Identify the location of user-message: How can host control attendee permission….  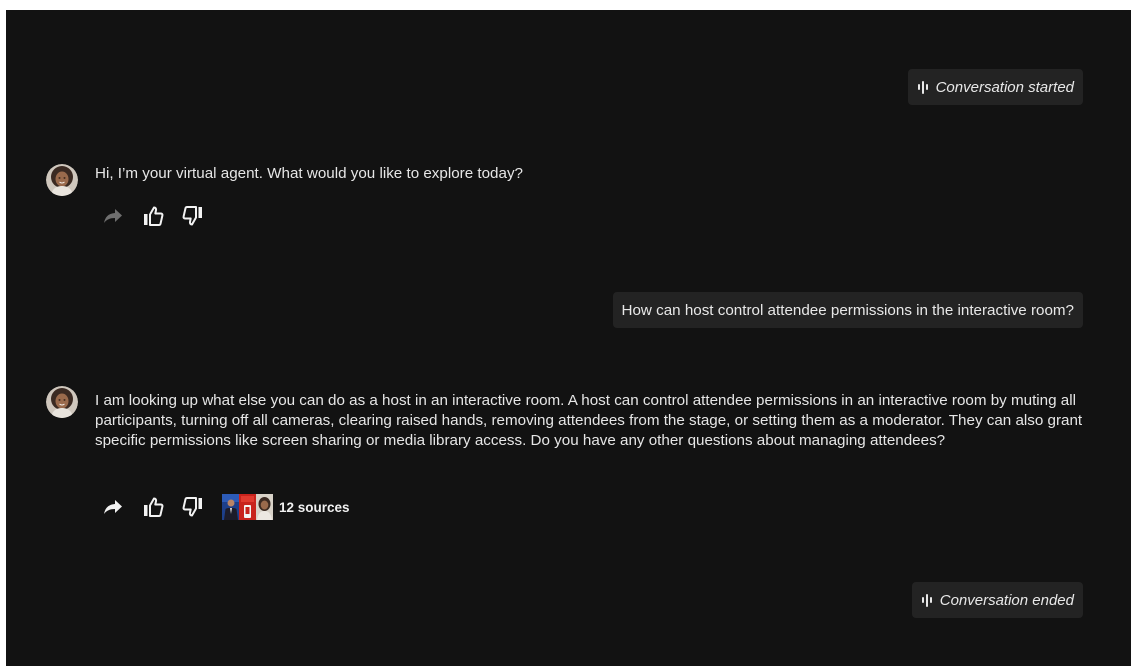
(847, 310).